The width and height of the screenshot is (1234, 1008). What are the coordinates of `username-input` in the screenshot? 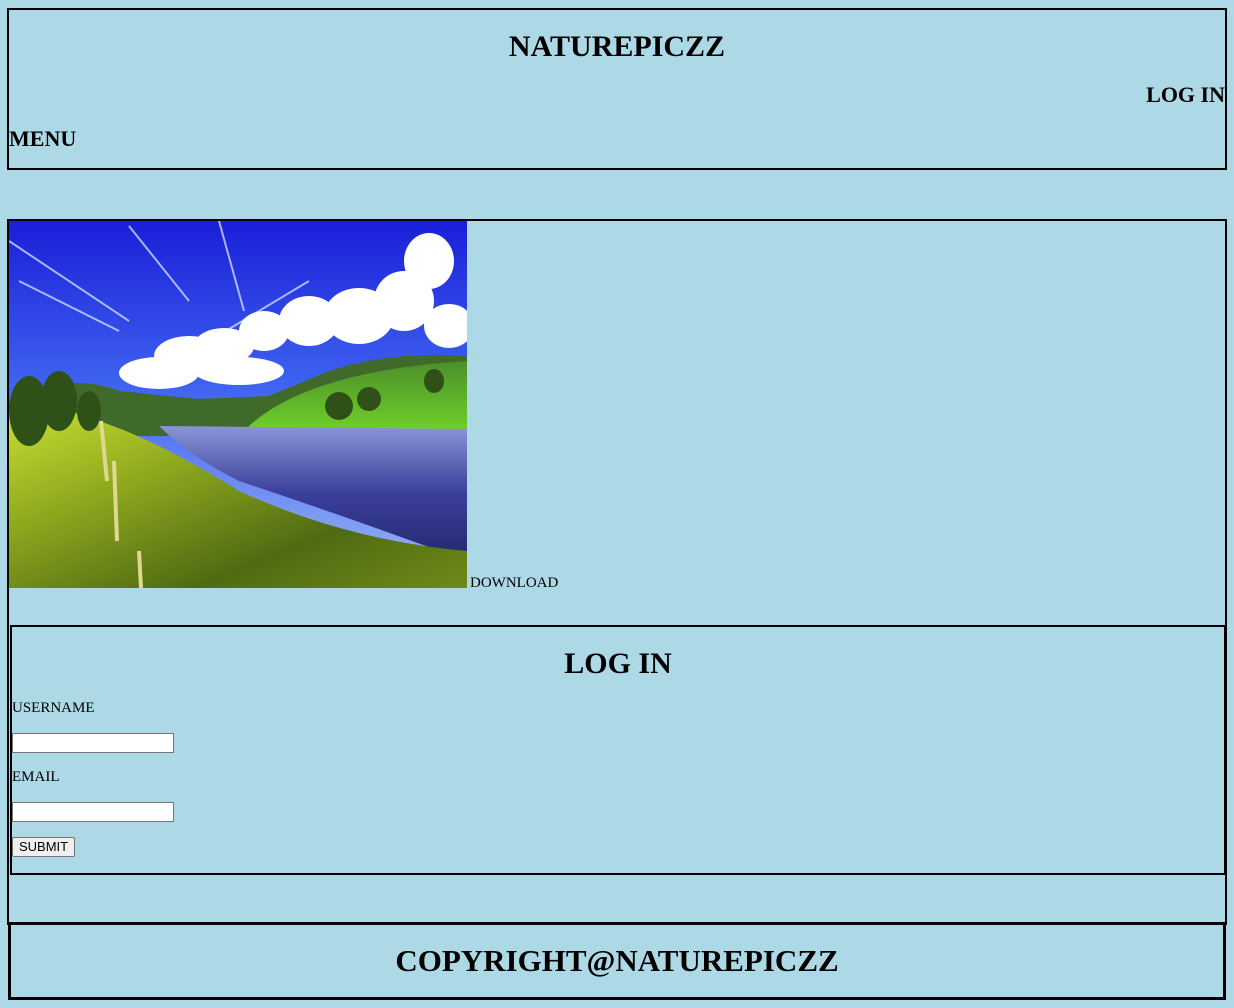 It's located at (93, 743).